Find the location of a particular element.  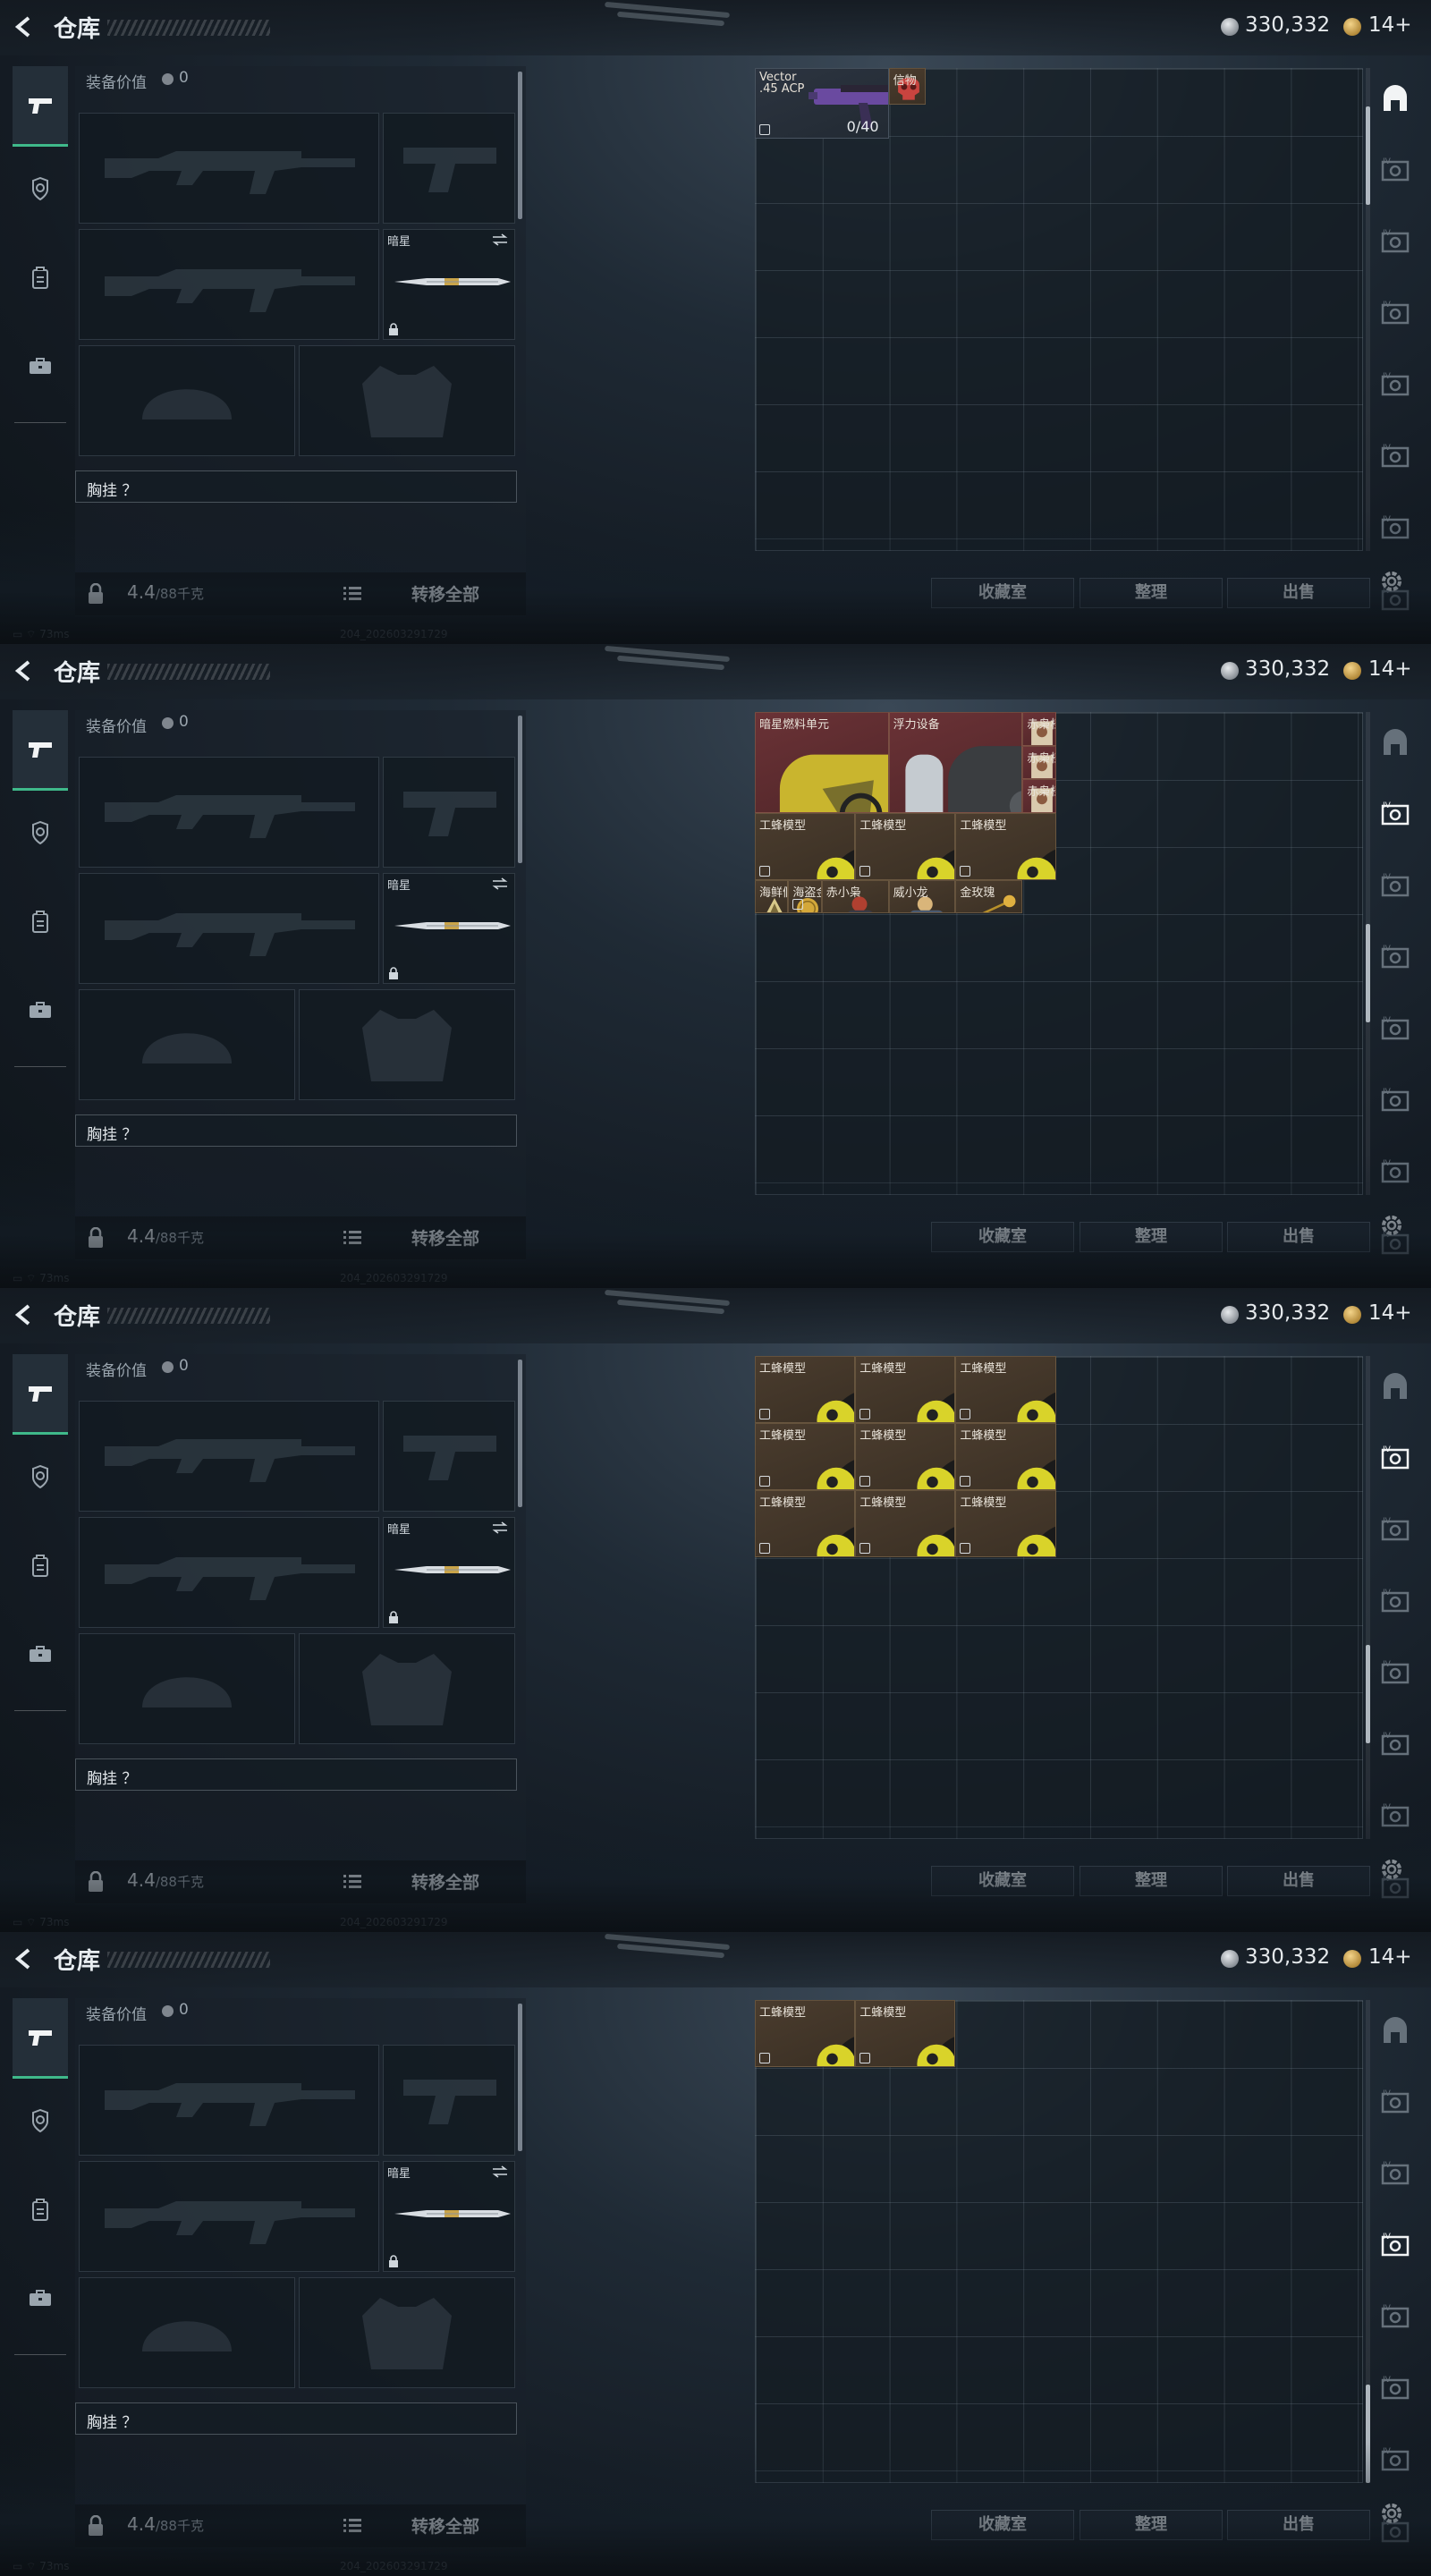

pistol-slot is located at coordinates (449, 2100).